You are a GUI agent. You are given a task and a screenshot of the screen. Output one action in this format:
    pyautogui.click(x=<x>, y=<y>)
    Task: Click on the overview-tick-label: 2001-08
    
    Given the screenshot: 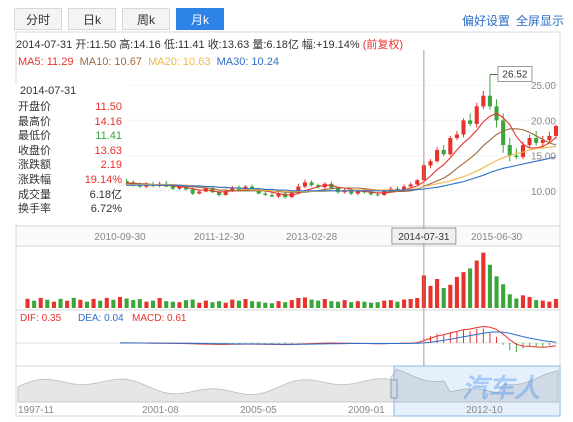 What is the action you would take?
    pyautogui.click(x=160, y=410)
    